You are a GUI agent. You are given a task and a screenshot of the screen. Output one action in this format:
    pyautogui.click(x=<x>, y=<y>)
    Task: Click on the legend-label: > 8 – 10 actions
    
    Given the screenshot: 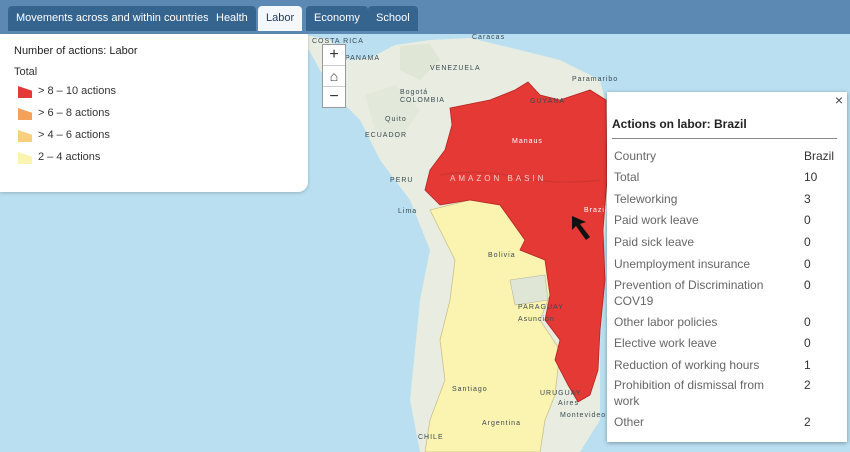 What is the action you would take?
    pyautogui.click(x=77, y=91)
    